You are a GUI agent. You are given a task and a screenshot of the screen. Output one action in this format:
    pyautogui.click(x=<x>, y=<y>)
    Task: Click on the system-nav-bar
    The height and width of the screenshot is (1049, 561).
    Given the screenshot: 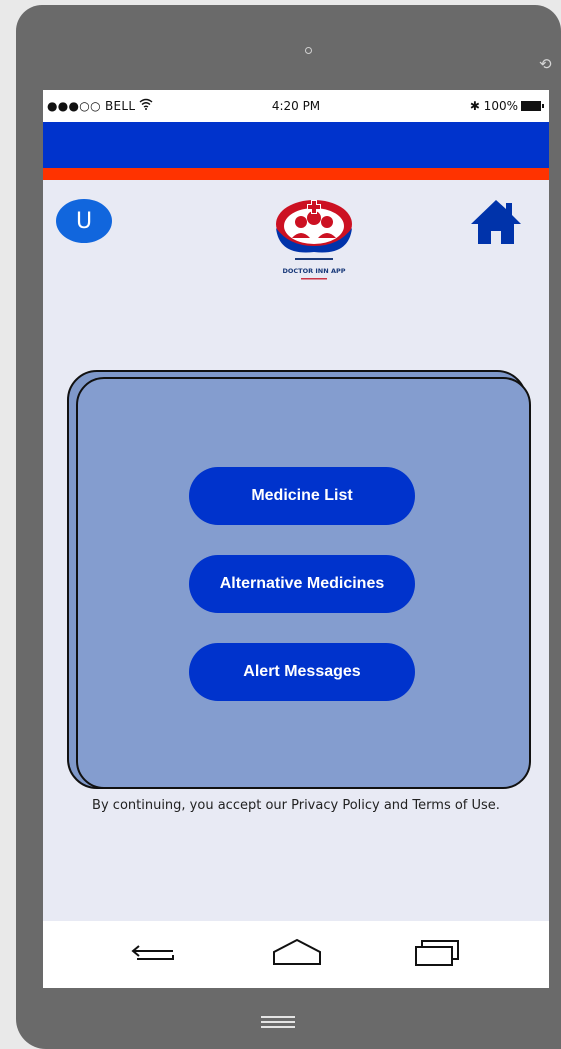 What is the action you would take?
    pyautogui.click(x=296, y=954)
    